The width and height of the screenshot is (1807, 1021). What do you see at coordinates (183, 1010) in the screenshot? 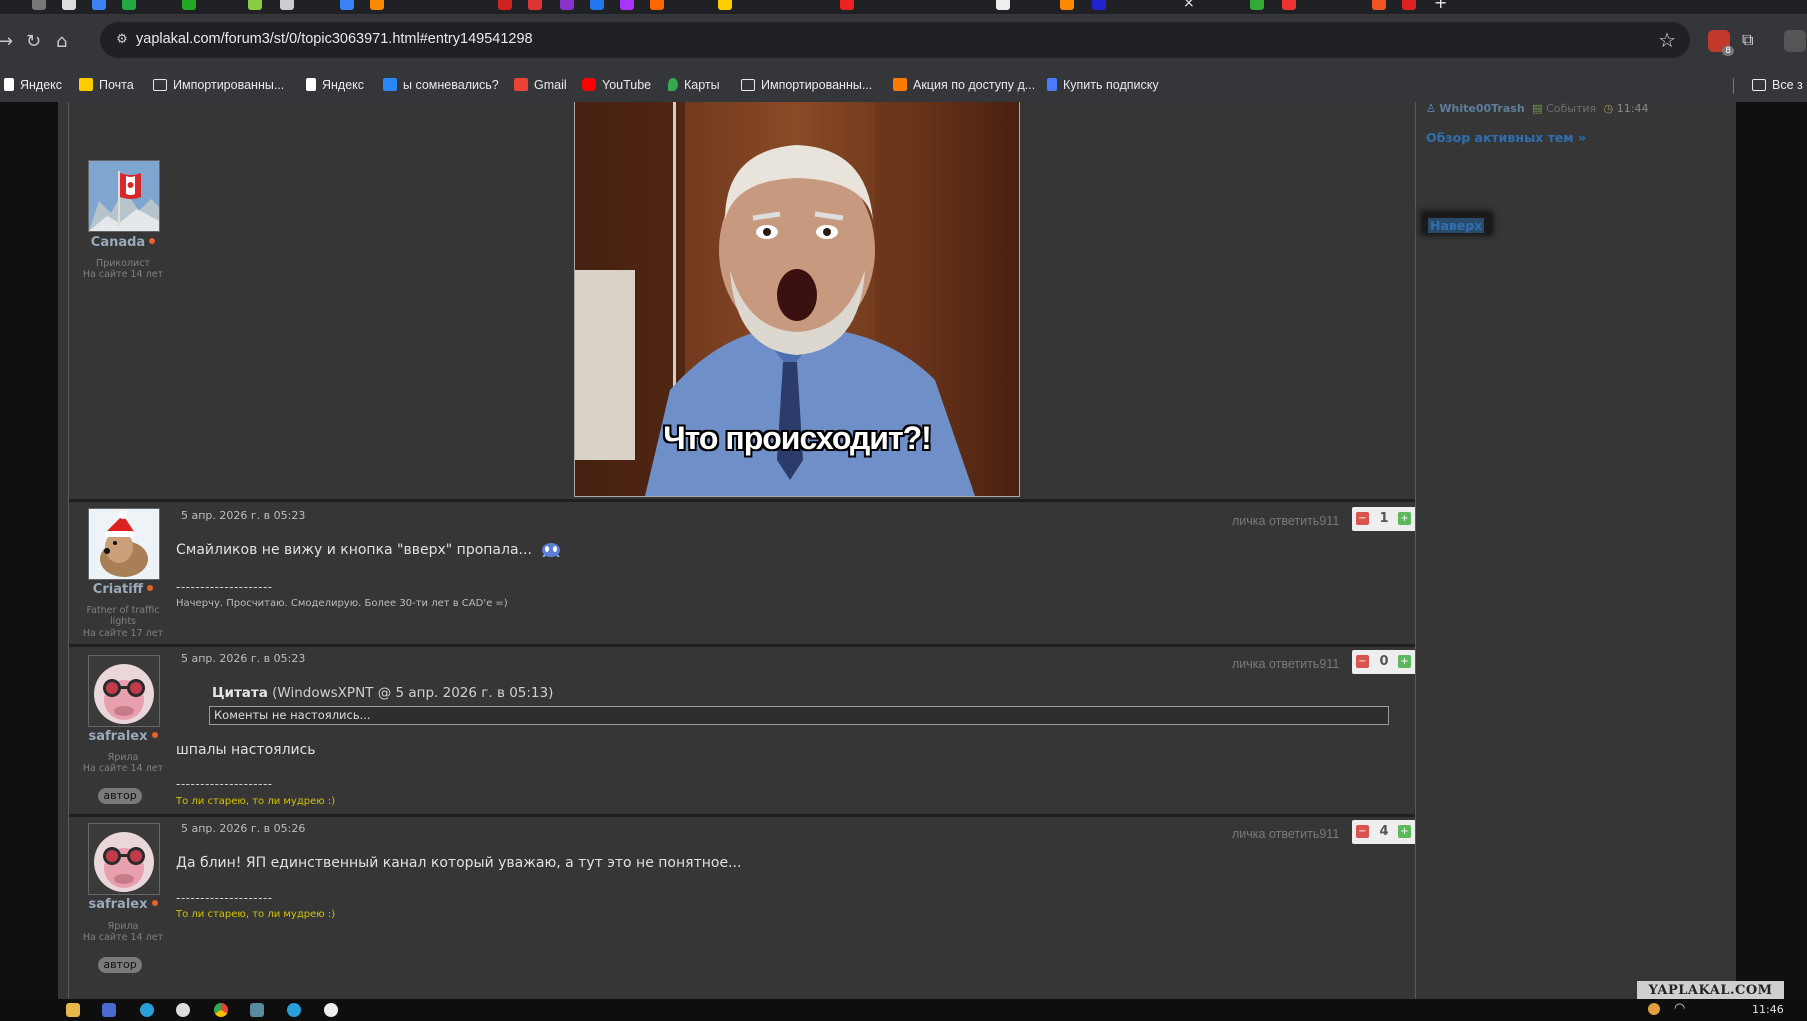
I see `whatsapp-icon` at bounding box center [183, 1010].